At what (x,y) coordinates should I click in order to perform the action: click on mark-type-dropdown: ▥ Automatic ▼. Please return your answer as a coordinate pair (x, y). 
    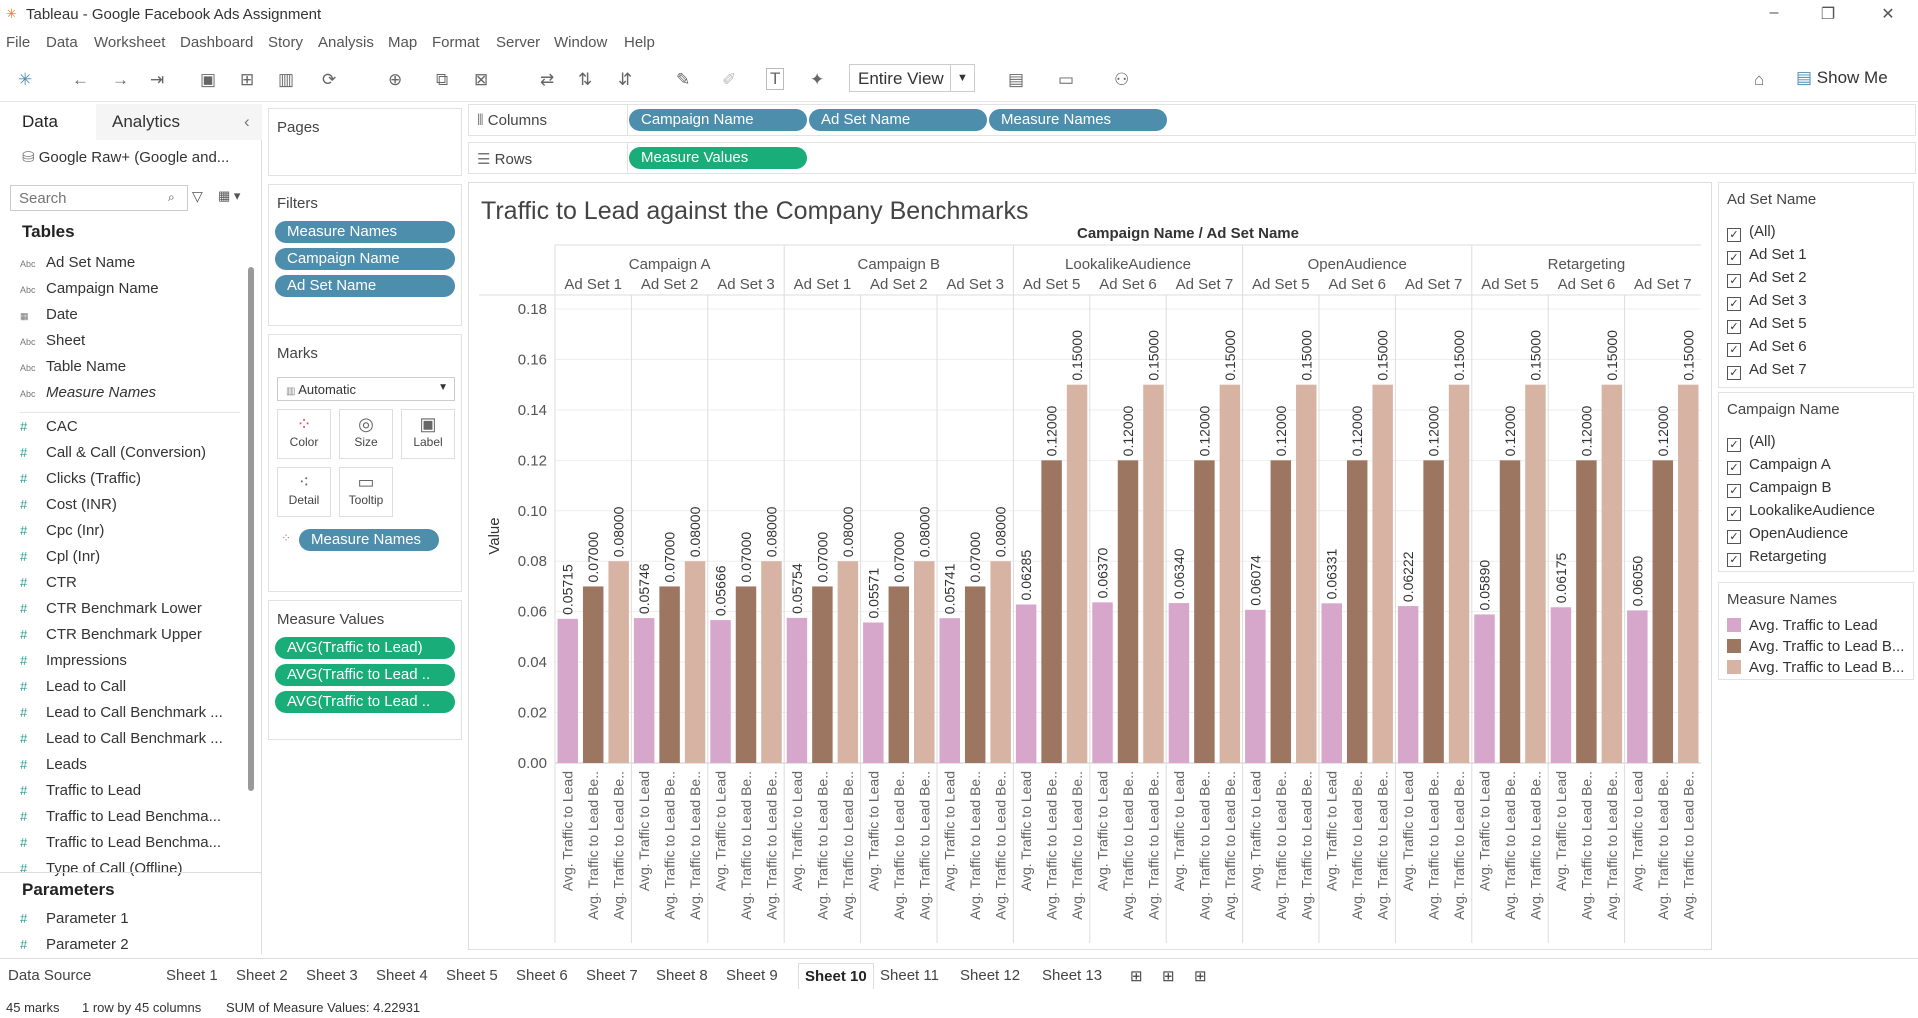
    Looking at the image, I should click on (366, 389).